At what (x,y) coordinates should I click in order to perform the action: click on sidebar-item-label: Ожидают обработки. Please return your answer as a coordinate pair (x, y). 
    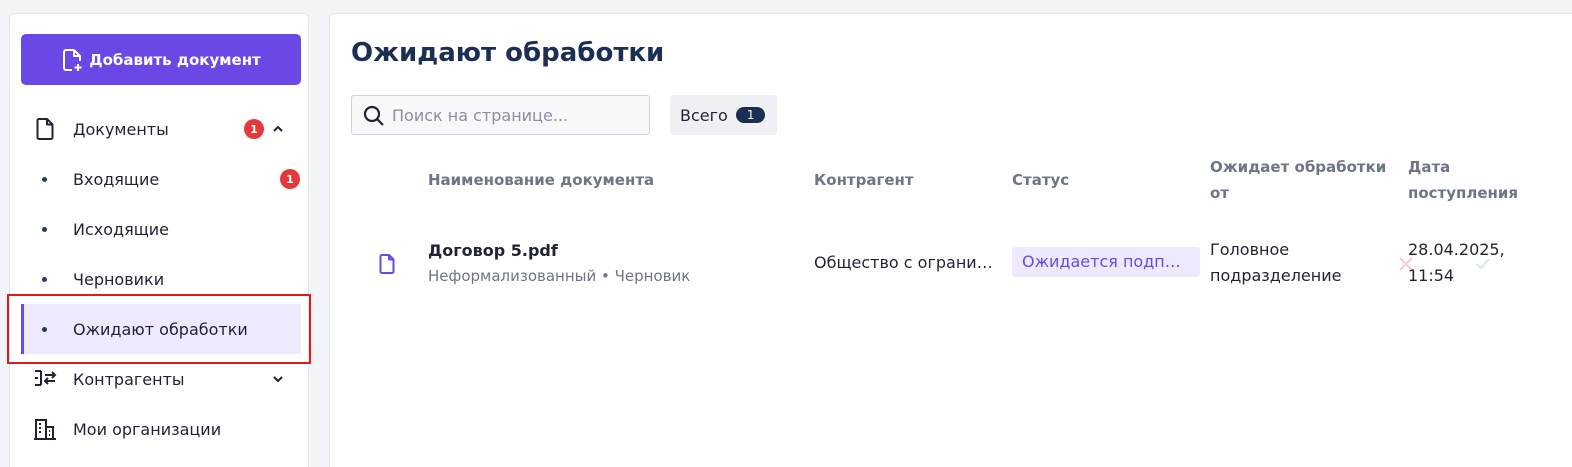
    Looking at the image, I should click on (160, 329).